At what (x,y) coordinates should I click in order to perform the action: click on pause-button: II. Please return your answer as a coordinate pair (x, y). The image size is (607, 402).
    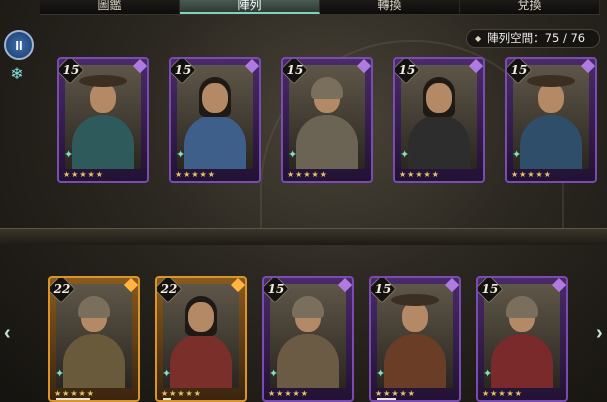
    Looking at the image, I should click on (19, 45).